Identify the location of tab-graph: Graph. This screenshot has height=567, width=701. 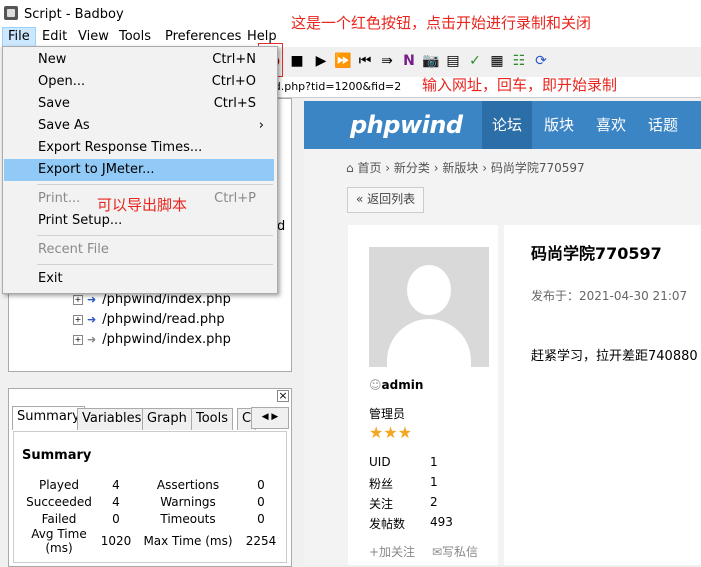
(167, 419).